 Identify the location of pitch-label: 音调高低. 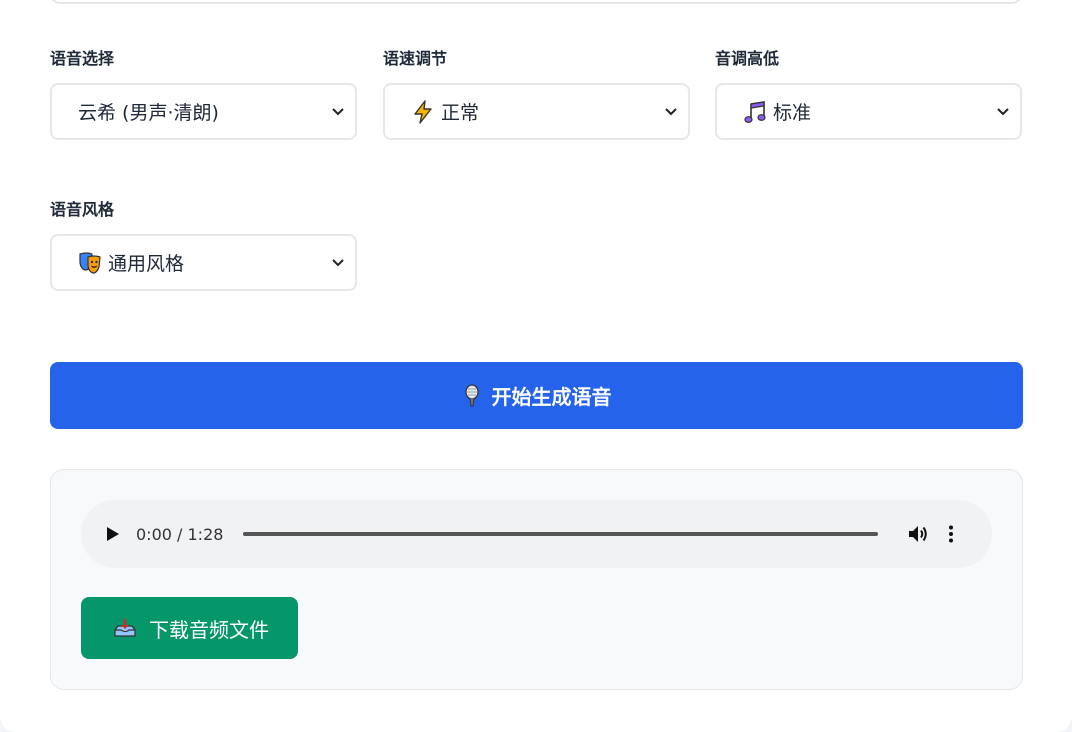
(747, 58).